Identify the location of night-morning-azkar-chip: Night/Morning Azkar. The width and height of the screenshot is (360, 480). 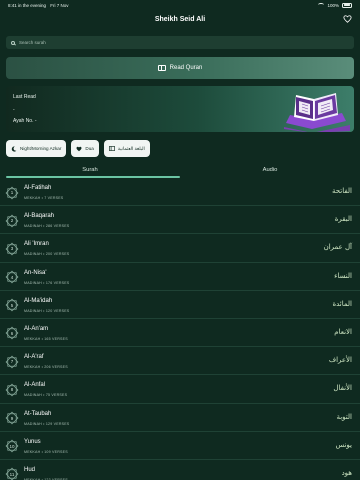
(36, 148).